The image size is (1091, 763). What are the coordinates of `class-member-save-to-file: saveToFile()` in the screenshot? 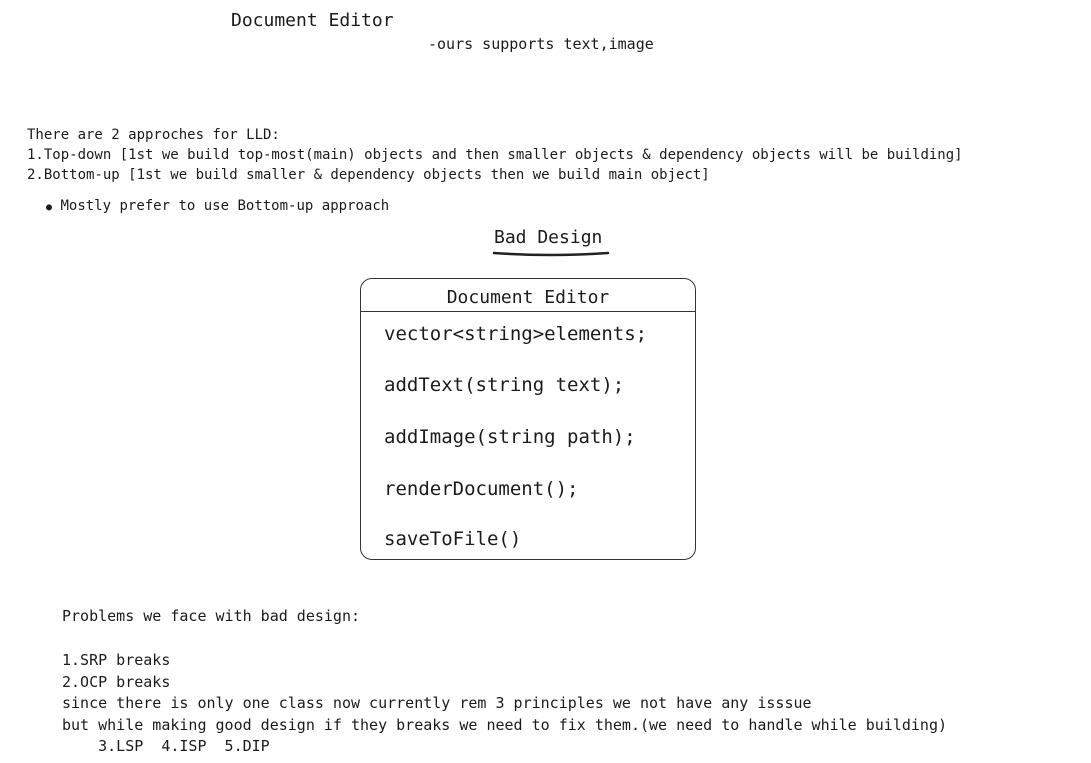 It's located at (453, 539).